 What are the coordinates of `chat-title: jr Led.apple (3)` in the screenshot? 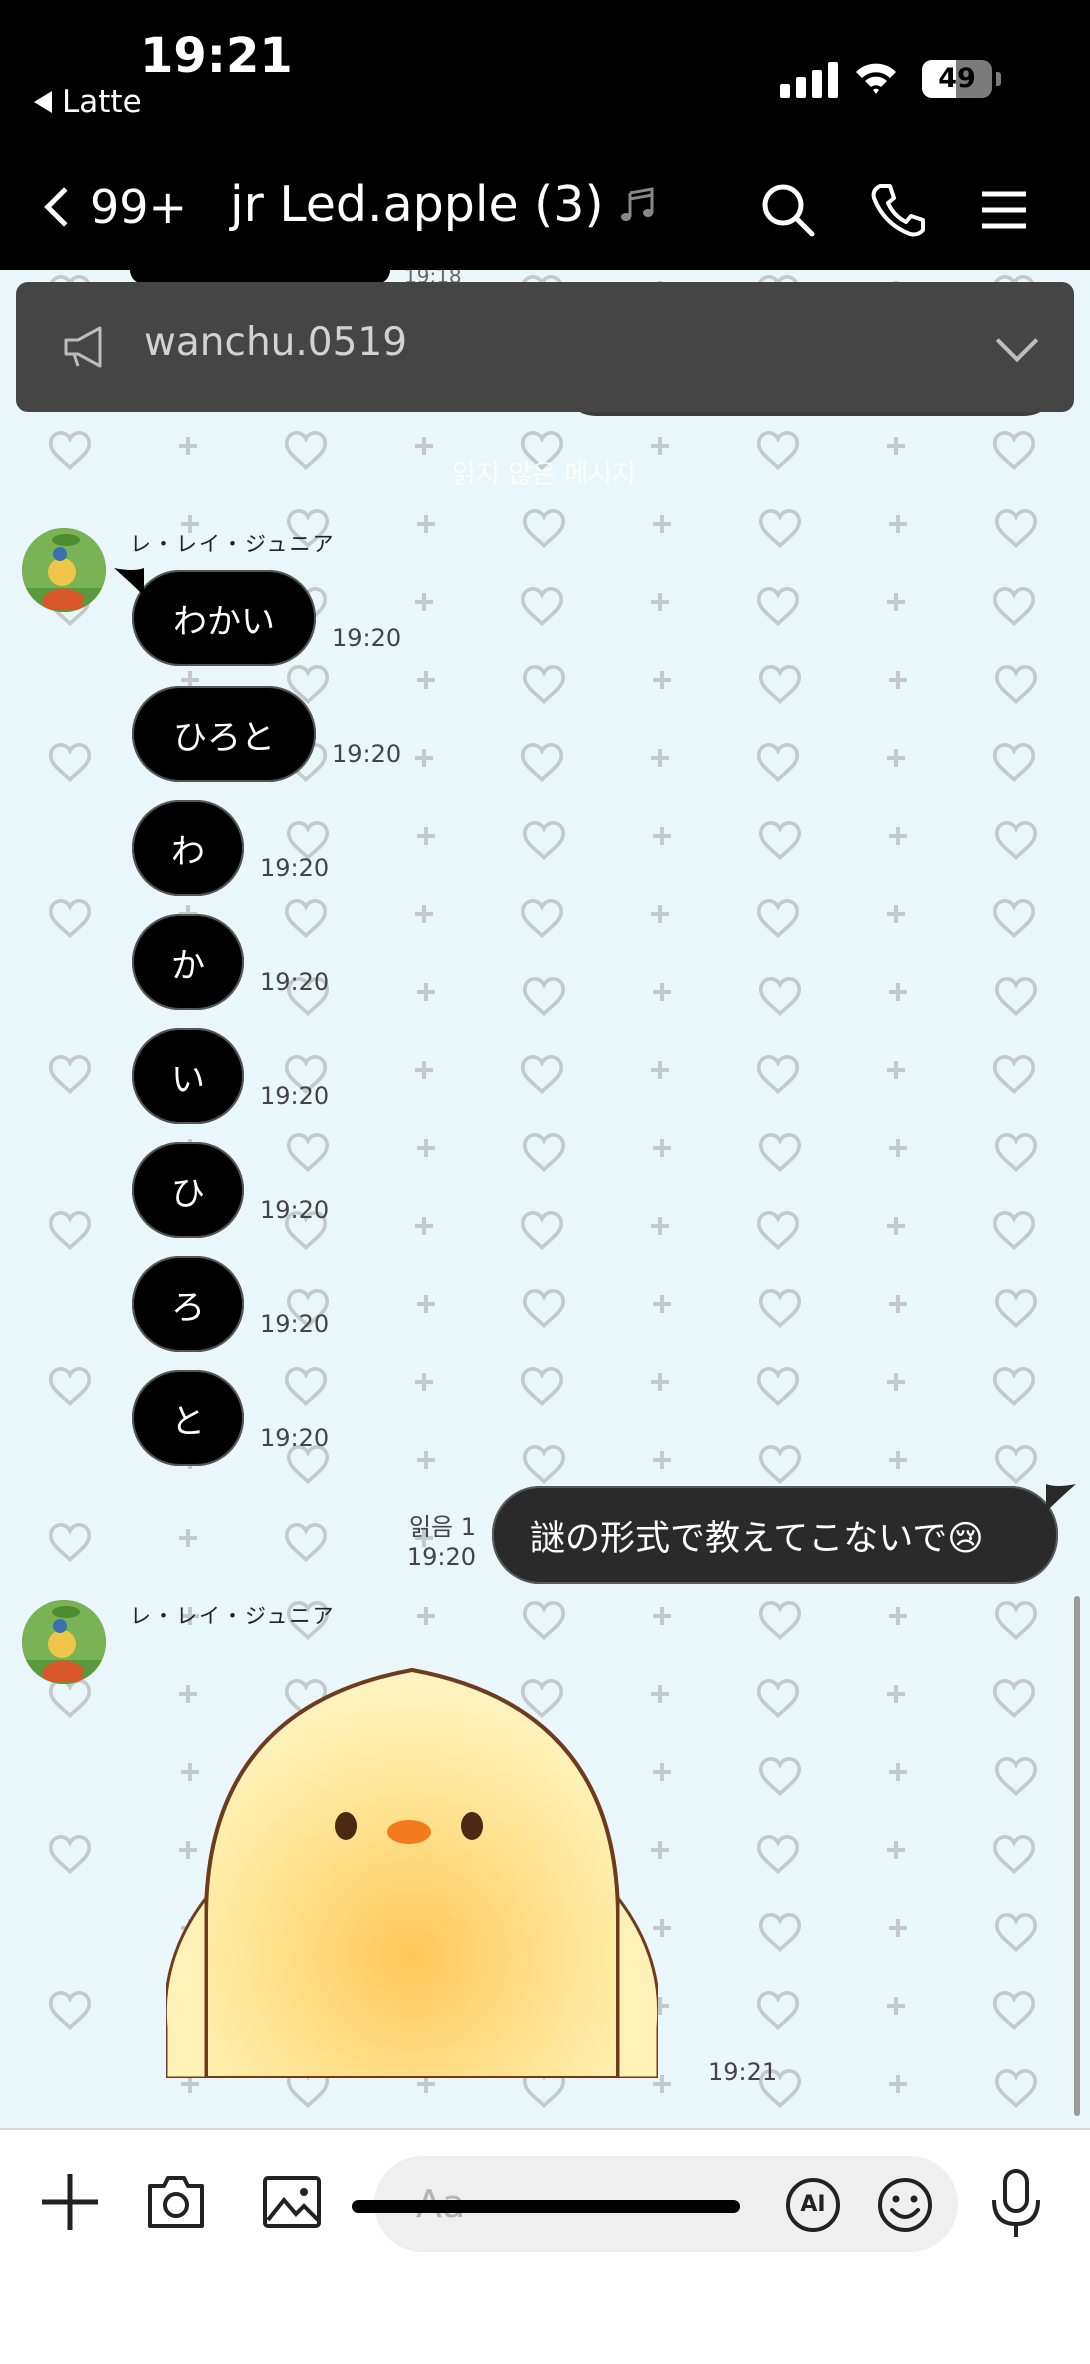 It's located at (444, 204).